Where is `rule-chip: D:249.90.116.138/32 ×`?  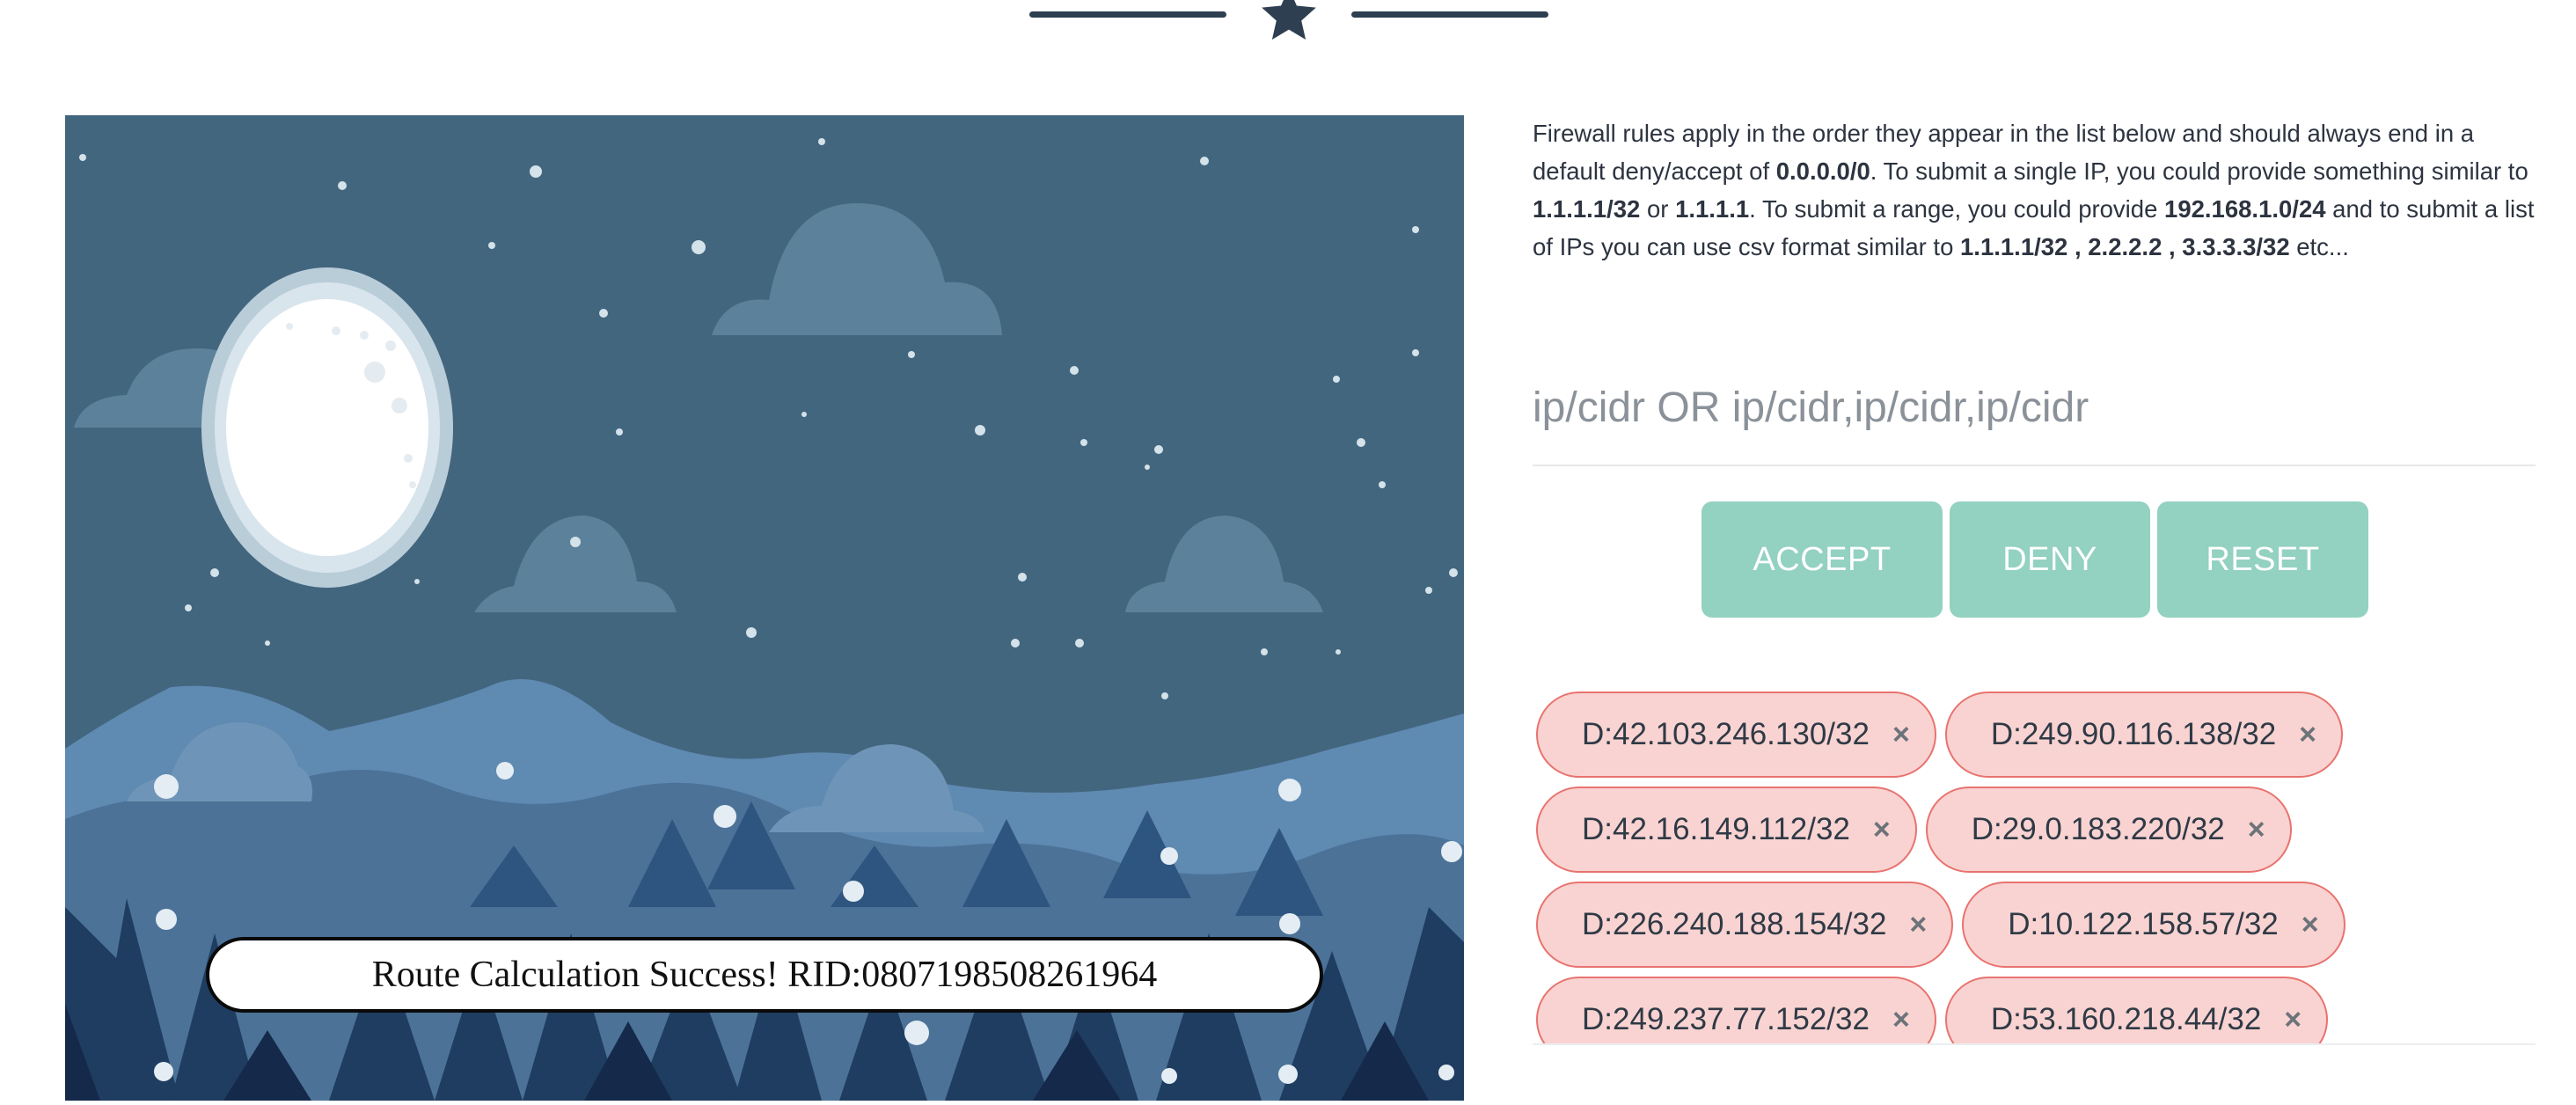 rule-chip: D:249.90.116.138/32 × is located at coordinates (2144, 735).